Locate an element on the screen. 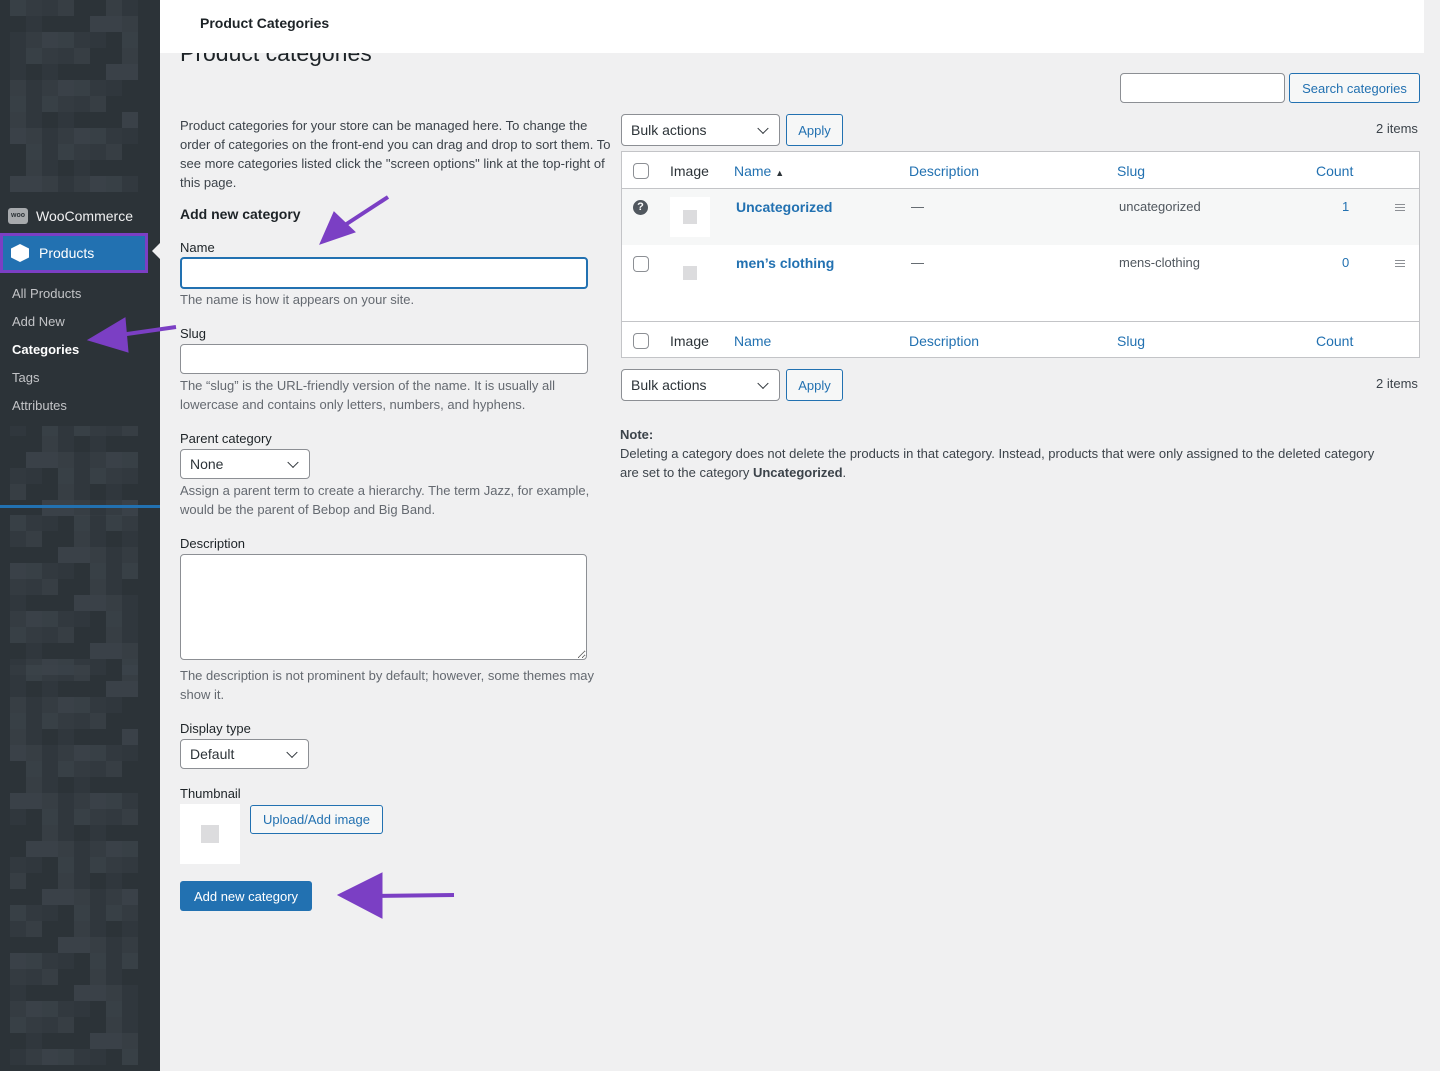  apply-button-top: Apply is located at coordinates (814, 130).